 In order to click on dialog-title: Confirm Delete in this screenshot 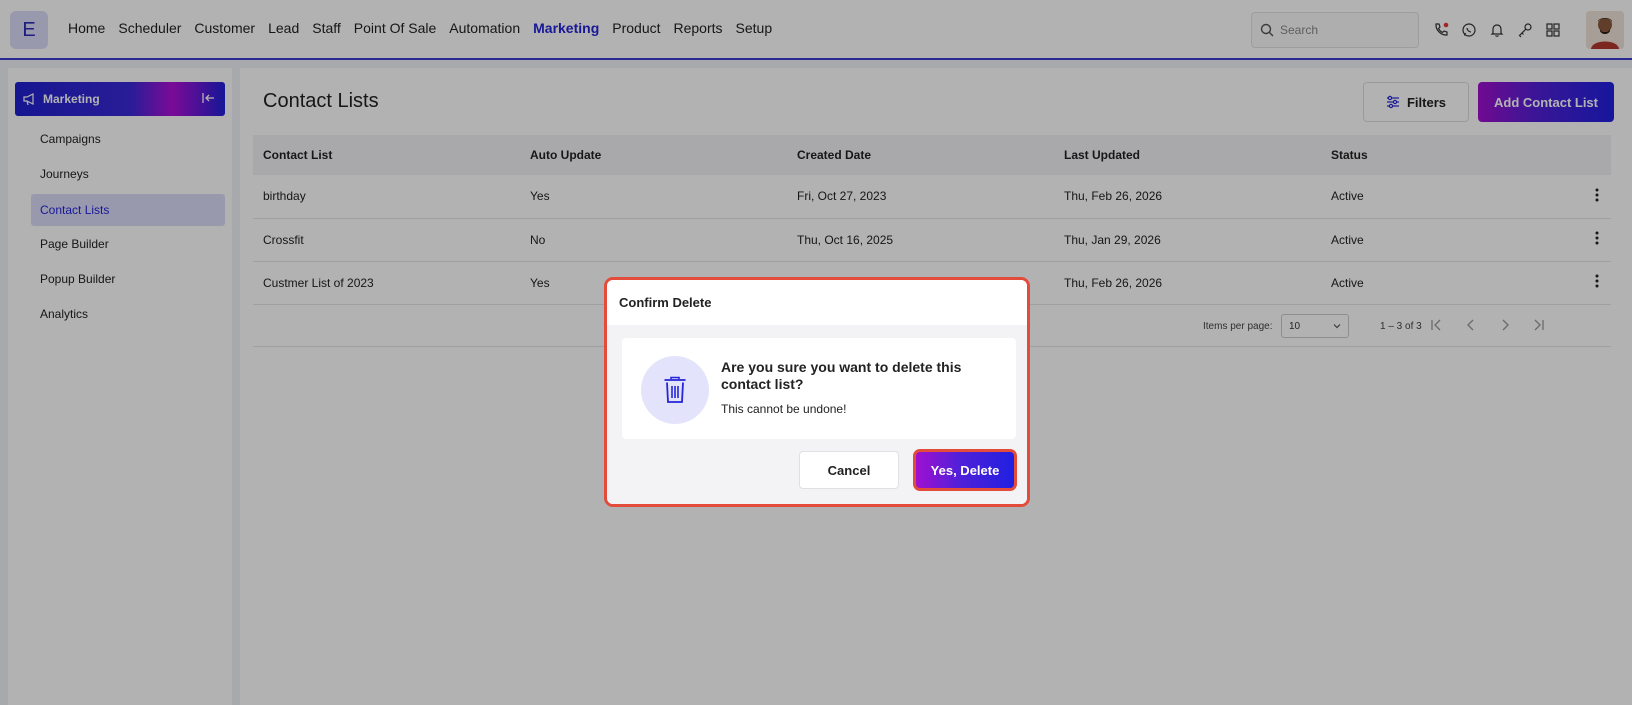, I will do `click(817, 302)`.